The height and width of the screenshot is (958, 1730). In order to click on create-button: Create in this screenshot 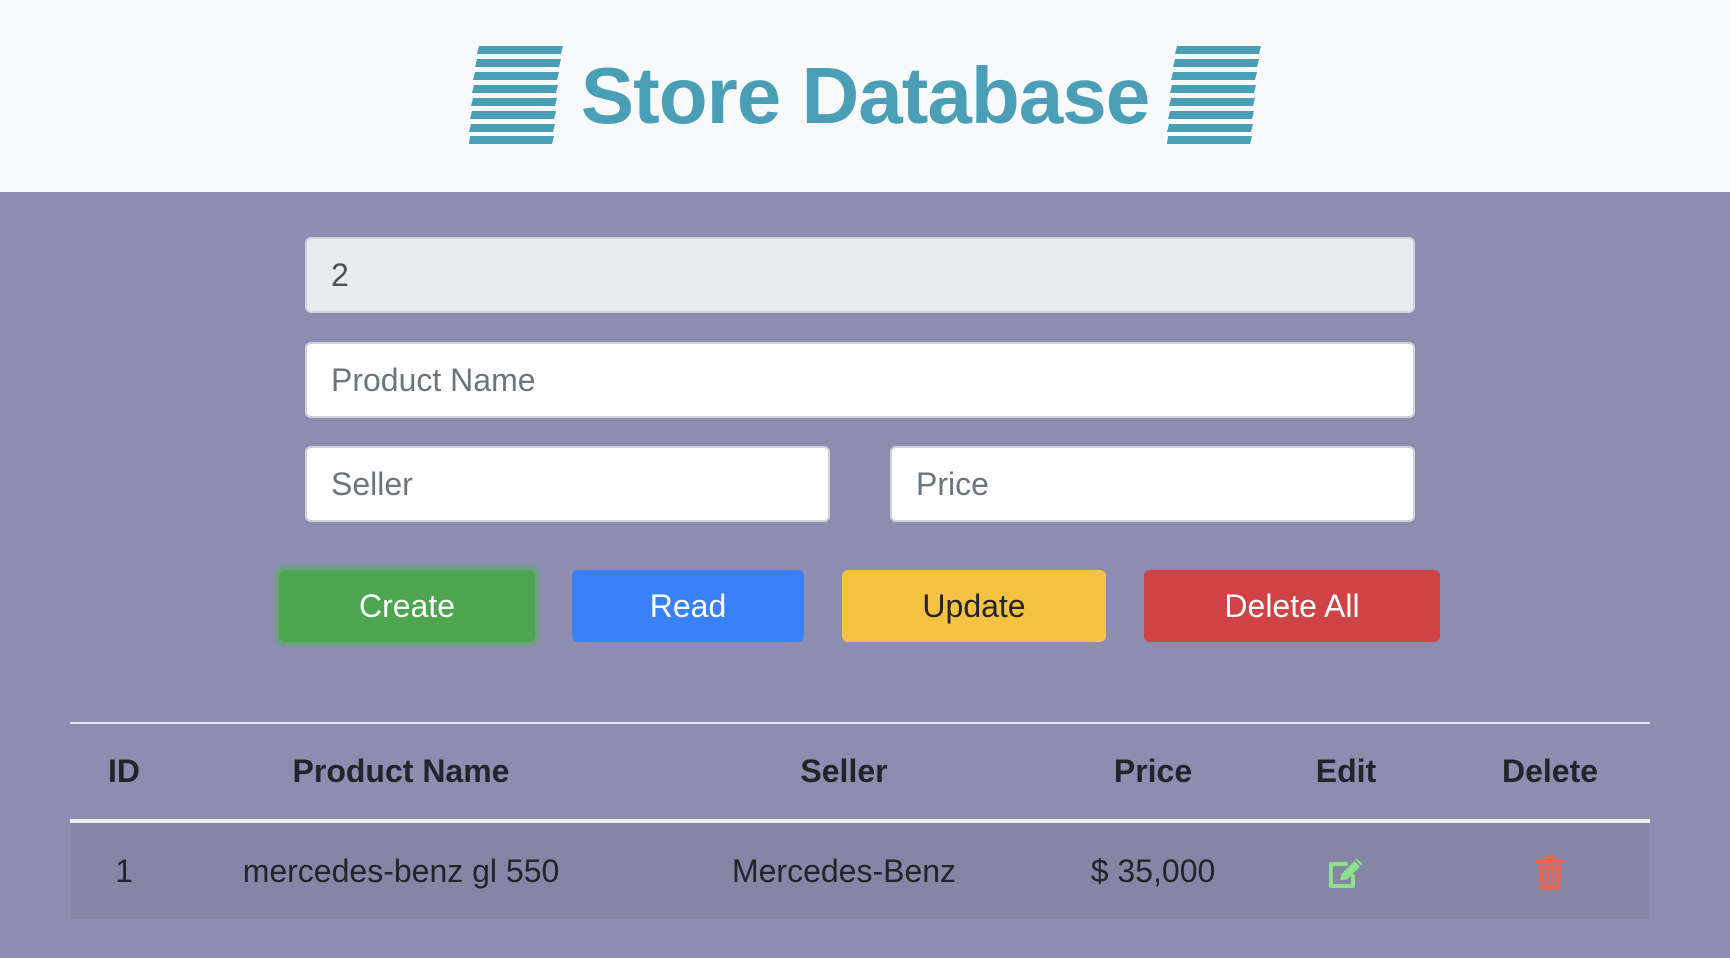, I will do `click(407, 606)`.